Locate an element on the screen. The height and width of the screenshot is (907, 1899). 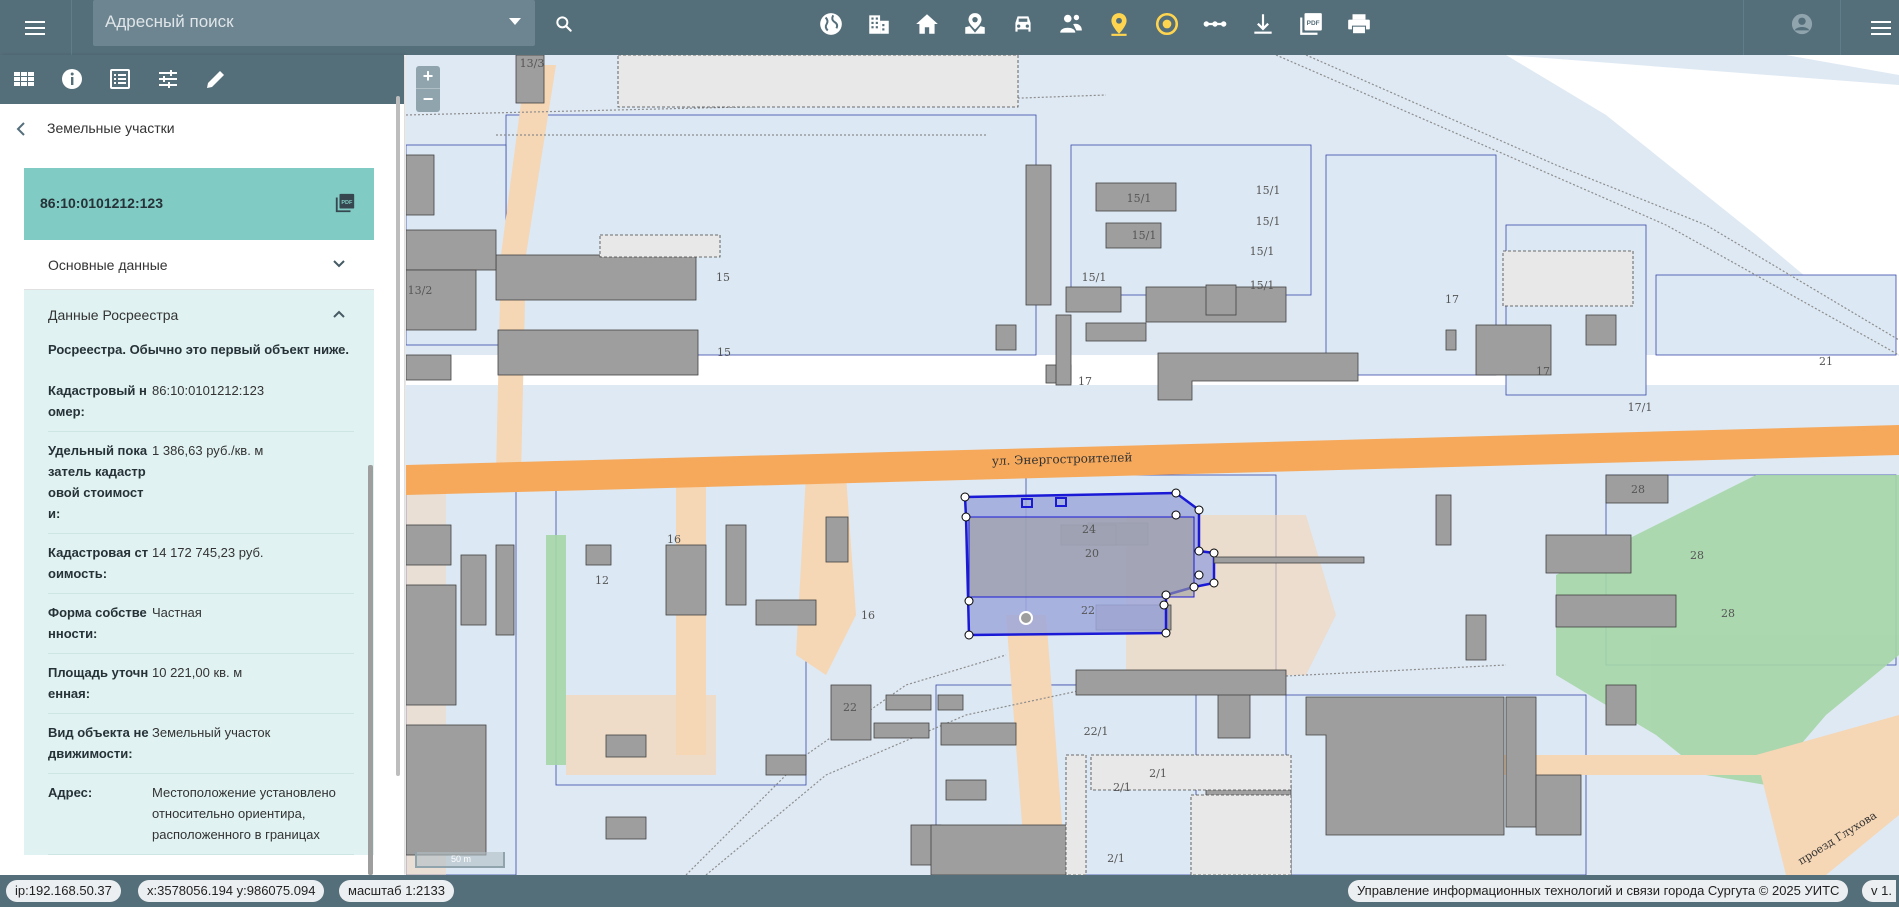
globe-icon is located at coordinates (831, 24).